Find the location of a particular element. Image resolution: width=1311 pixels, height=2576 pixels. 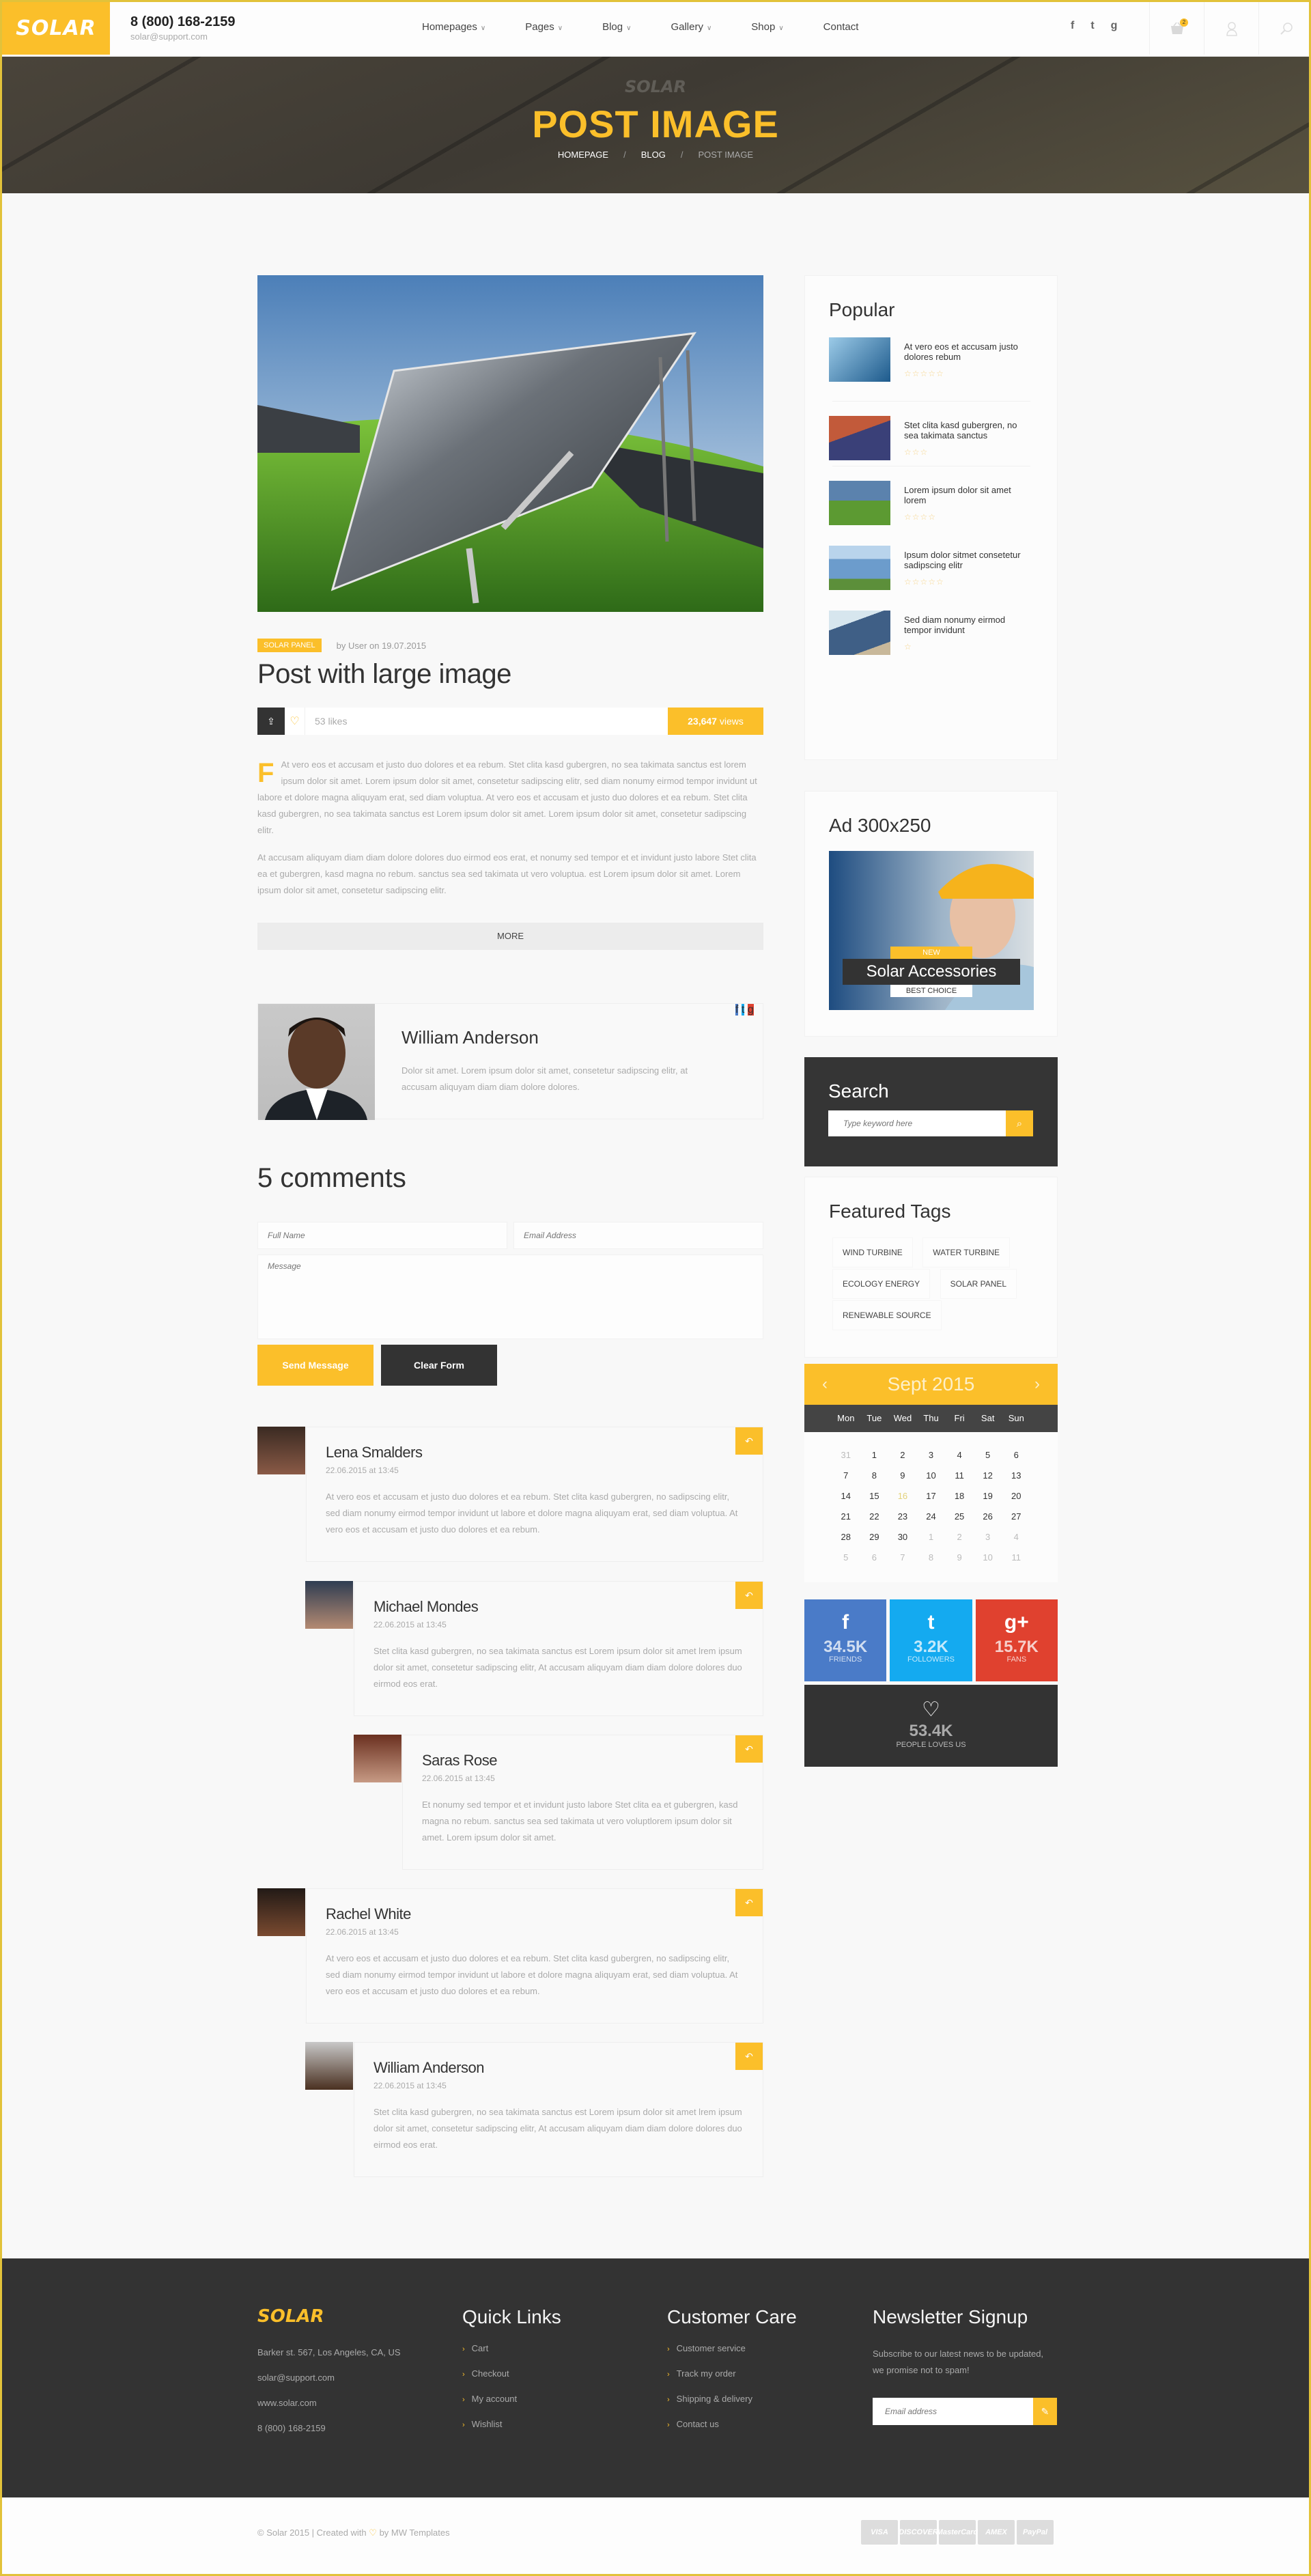

nav-contact: Contact is located at coordinates (841, 27).